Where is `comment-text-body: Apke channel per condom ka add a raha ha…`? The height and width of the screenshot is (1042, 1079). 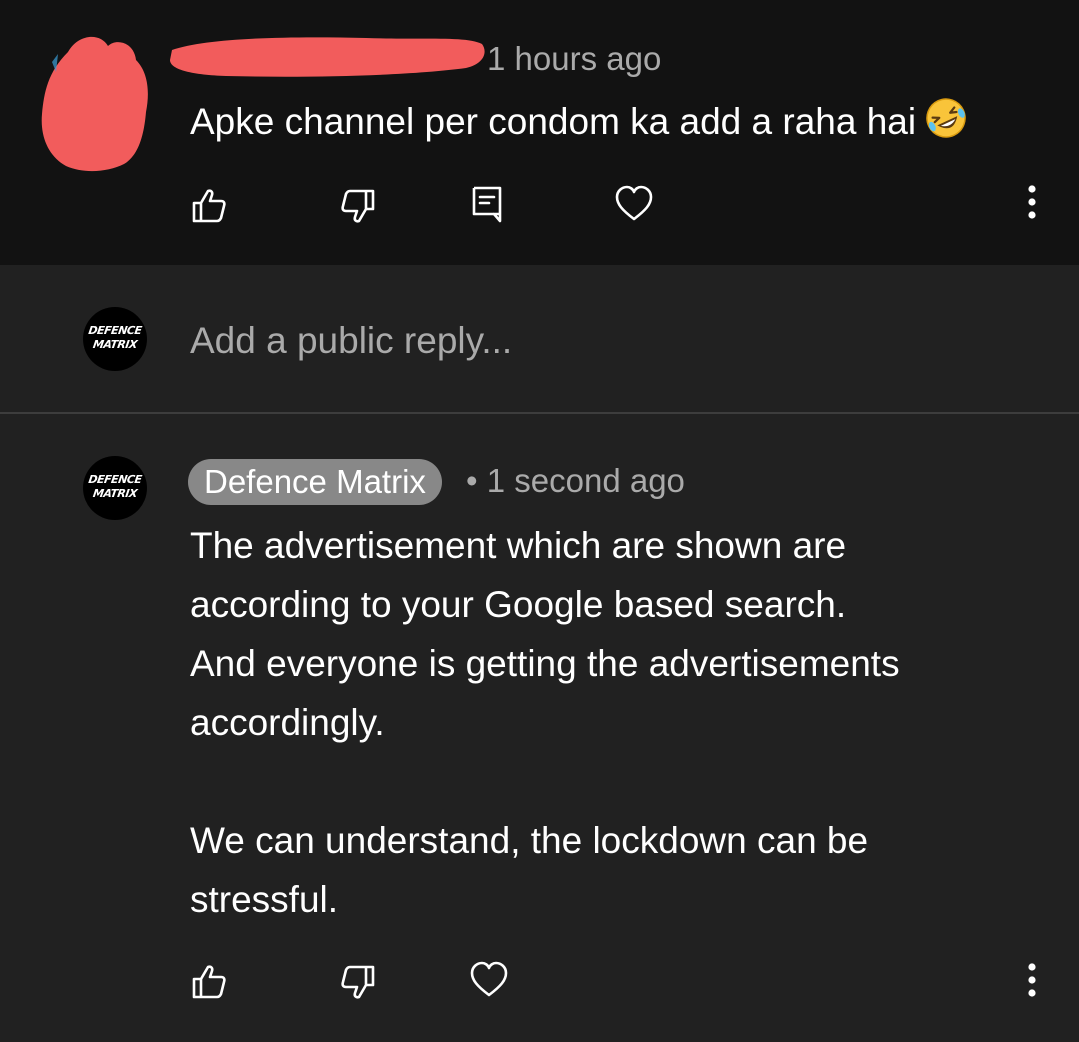
comment-text-body: Apke channel per condom ka add a raha ha… is located at coordinates (553, 121).